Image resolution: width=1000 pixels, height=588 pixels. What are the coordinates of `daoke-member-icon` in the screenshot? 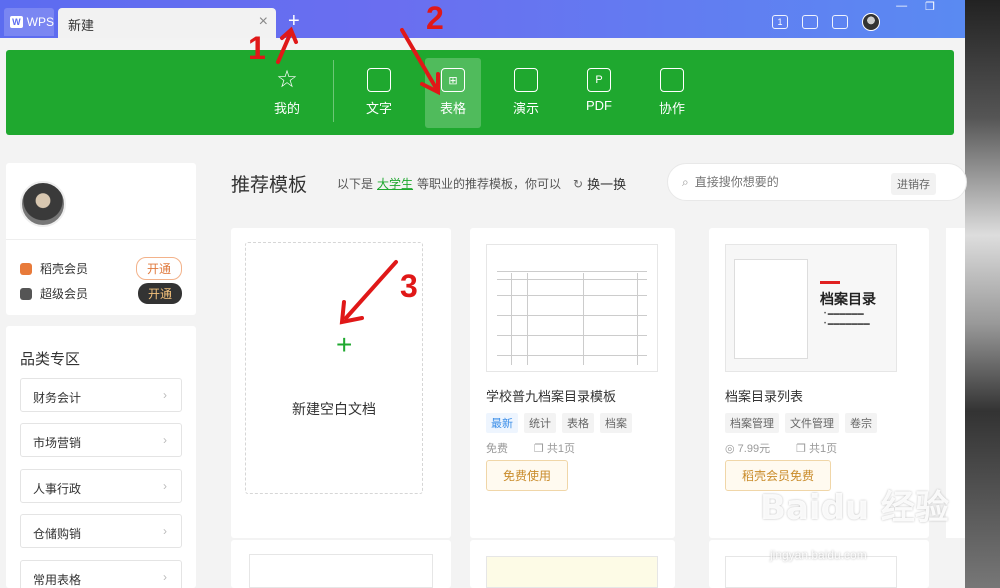 It's located at (26, 268).